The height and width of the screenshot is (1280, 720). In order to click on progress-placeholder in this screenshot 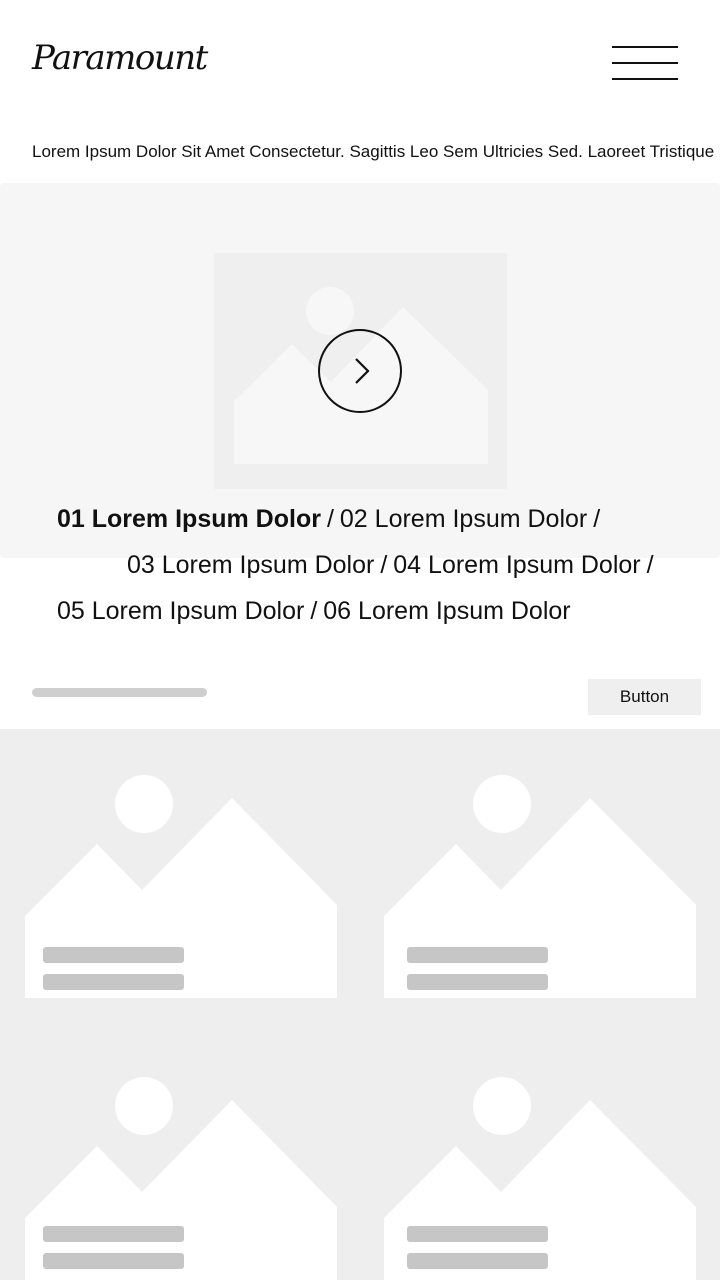, I will do `click(119, 692)`.